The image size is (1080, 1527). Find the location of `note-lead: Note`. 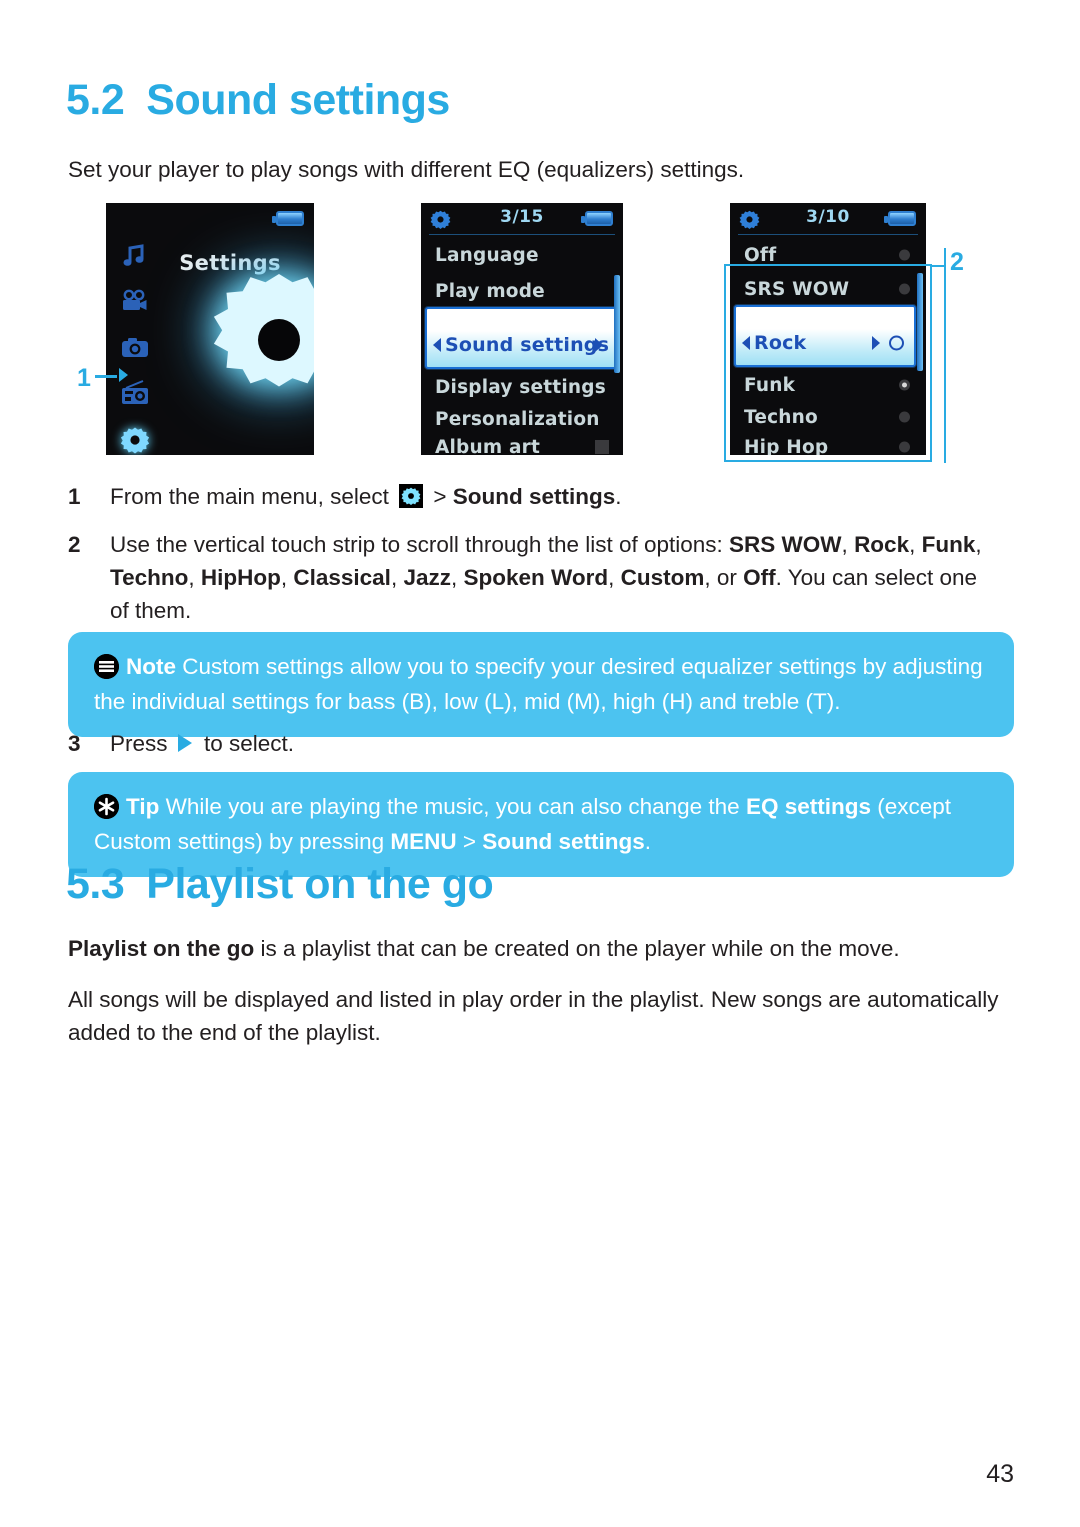

note-lead: Note is located at coordinates (151, 666).